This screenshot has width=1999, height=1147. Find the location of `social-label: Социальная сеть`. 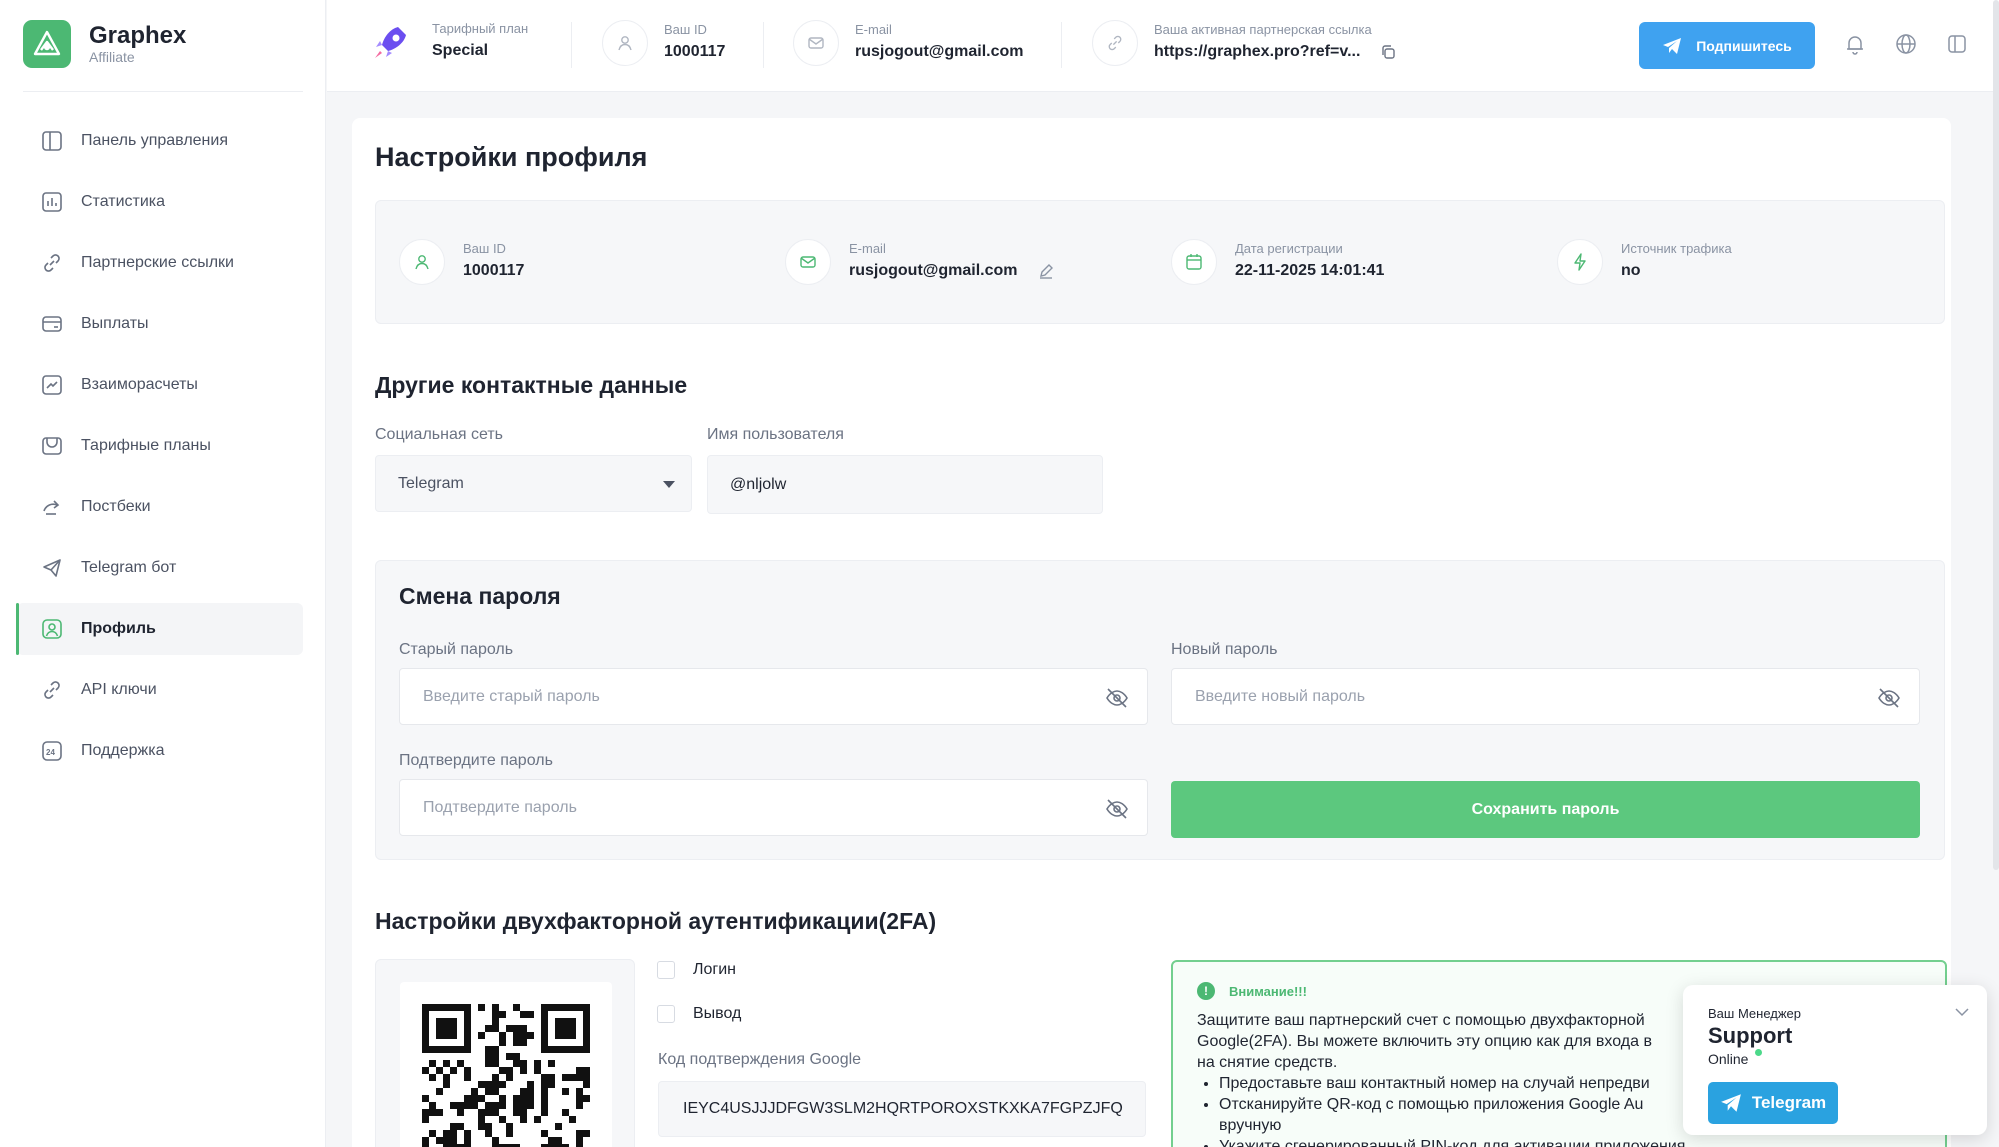

social-label: Социальная сеть is located at coordinates (439, 434).